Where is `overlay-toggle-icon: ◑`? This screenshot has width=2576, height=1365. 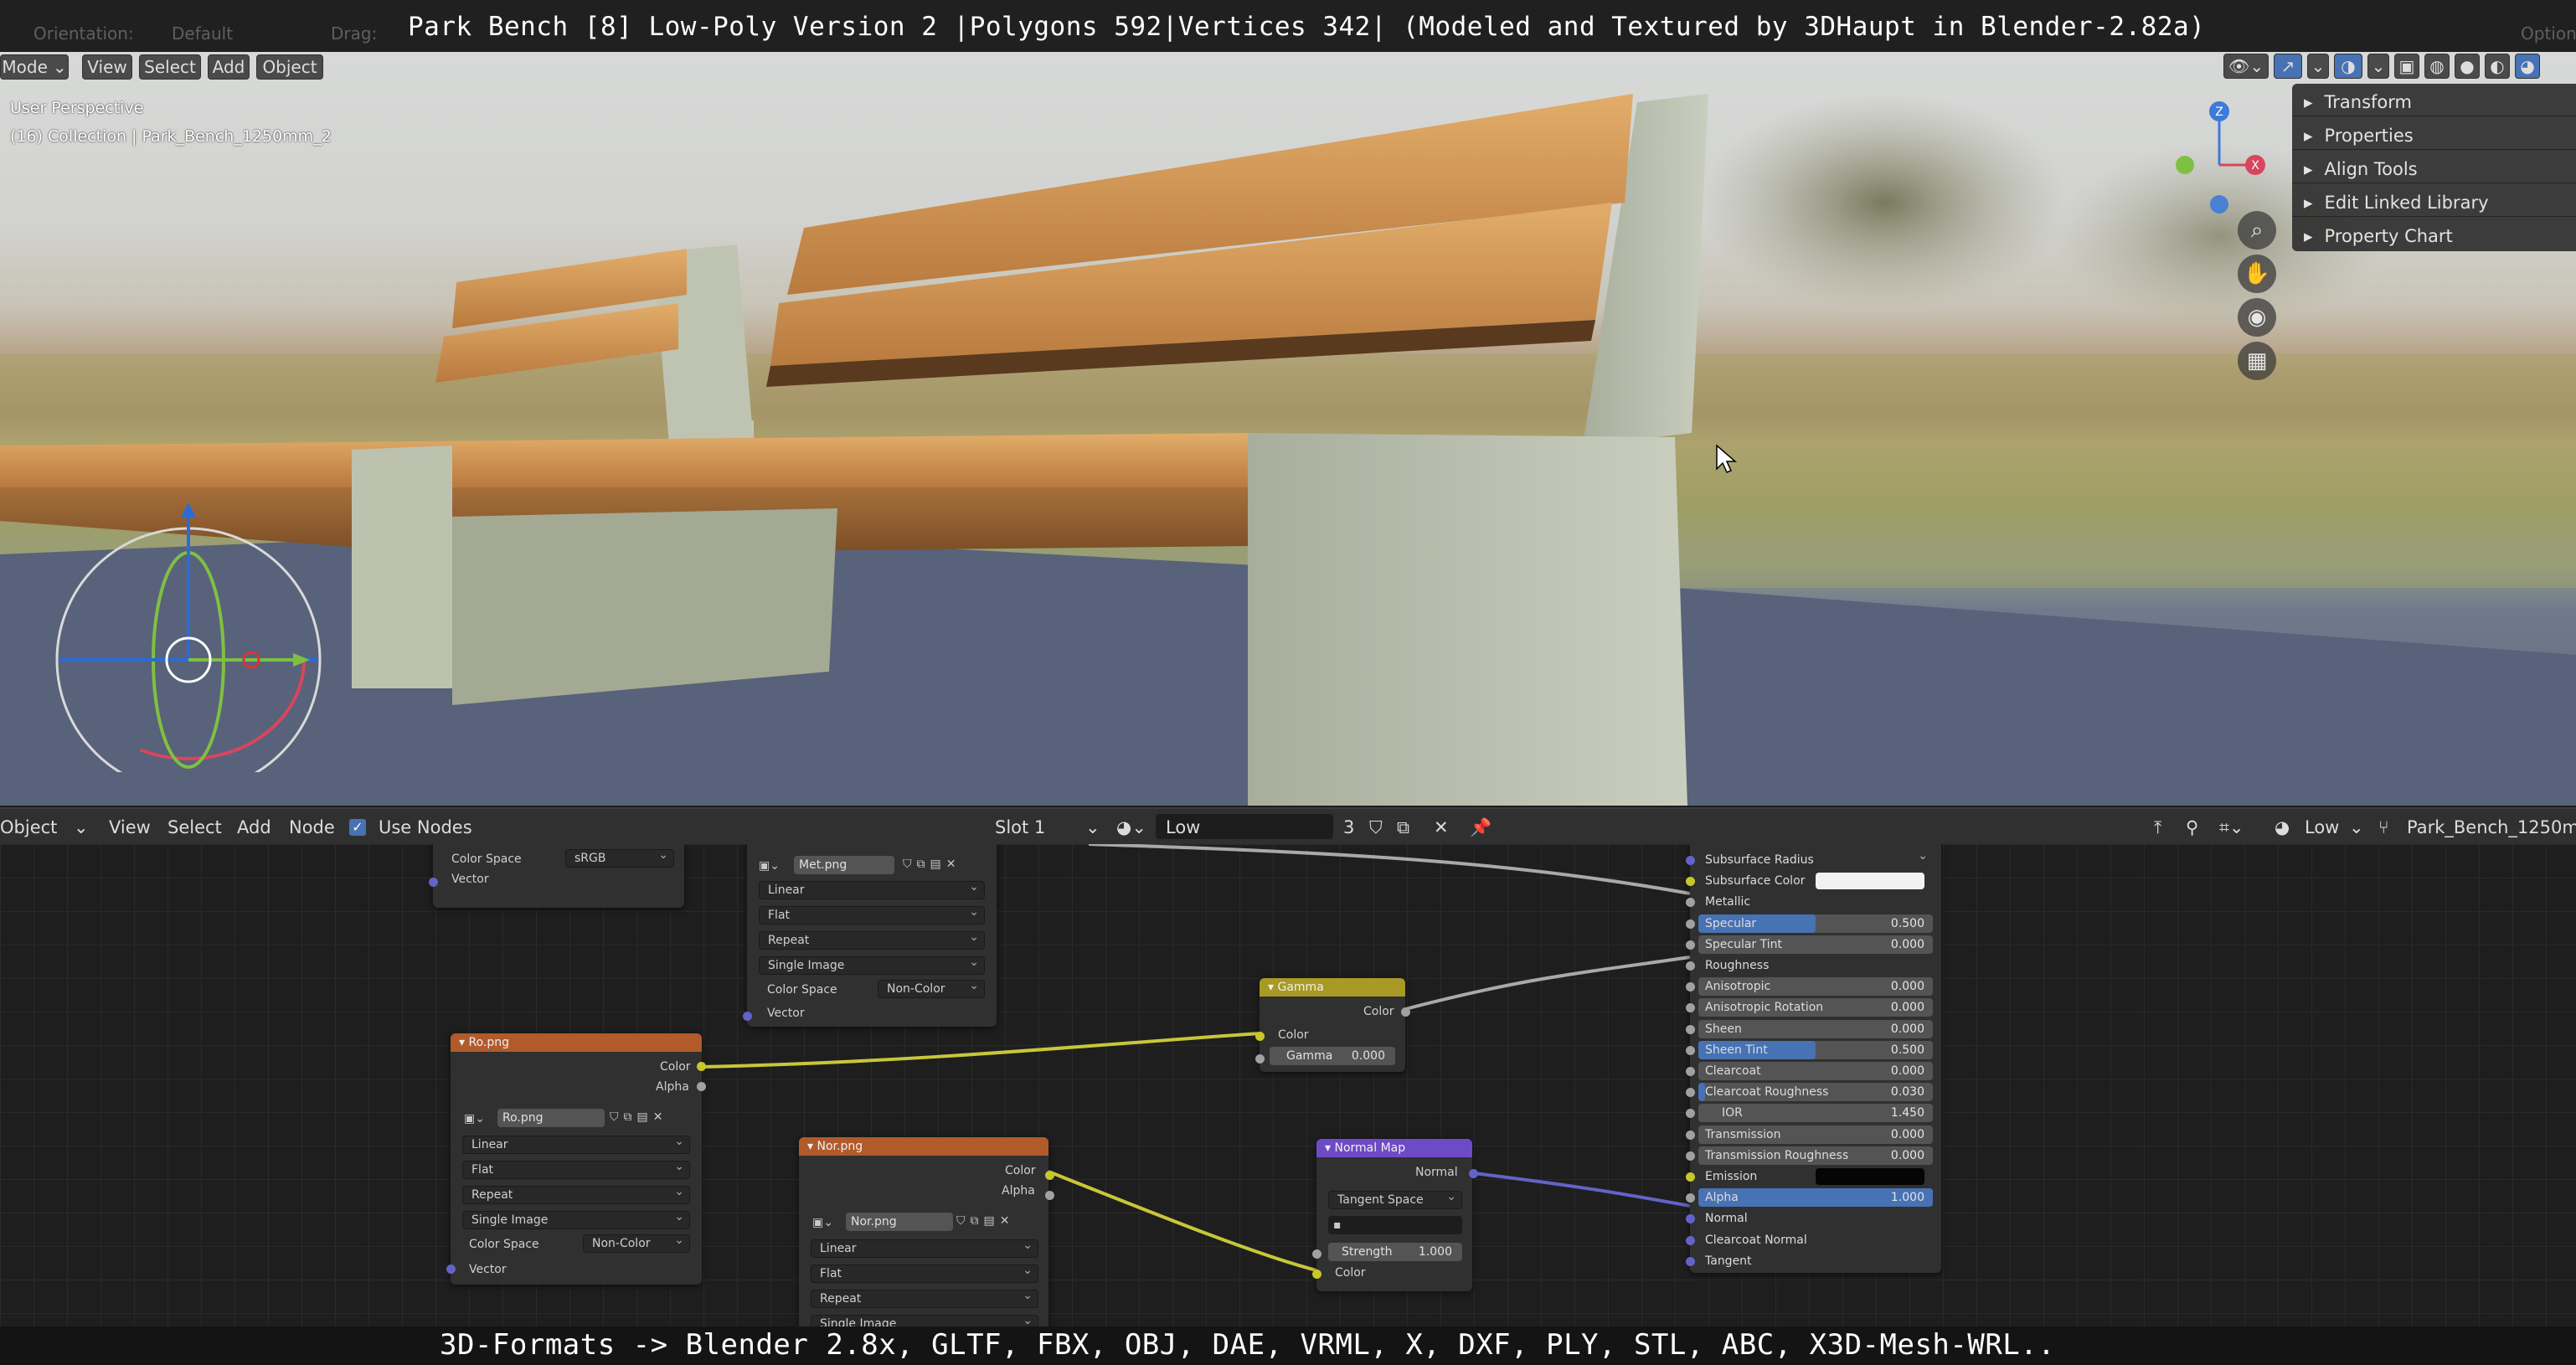 overlay-toggle-icon: ◑ is located at coordinates (2348, 66).